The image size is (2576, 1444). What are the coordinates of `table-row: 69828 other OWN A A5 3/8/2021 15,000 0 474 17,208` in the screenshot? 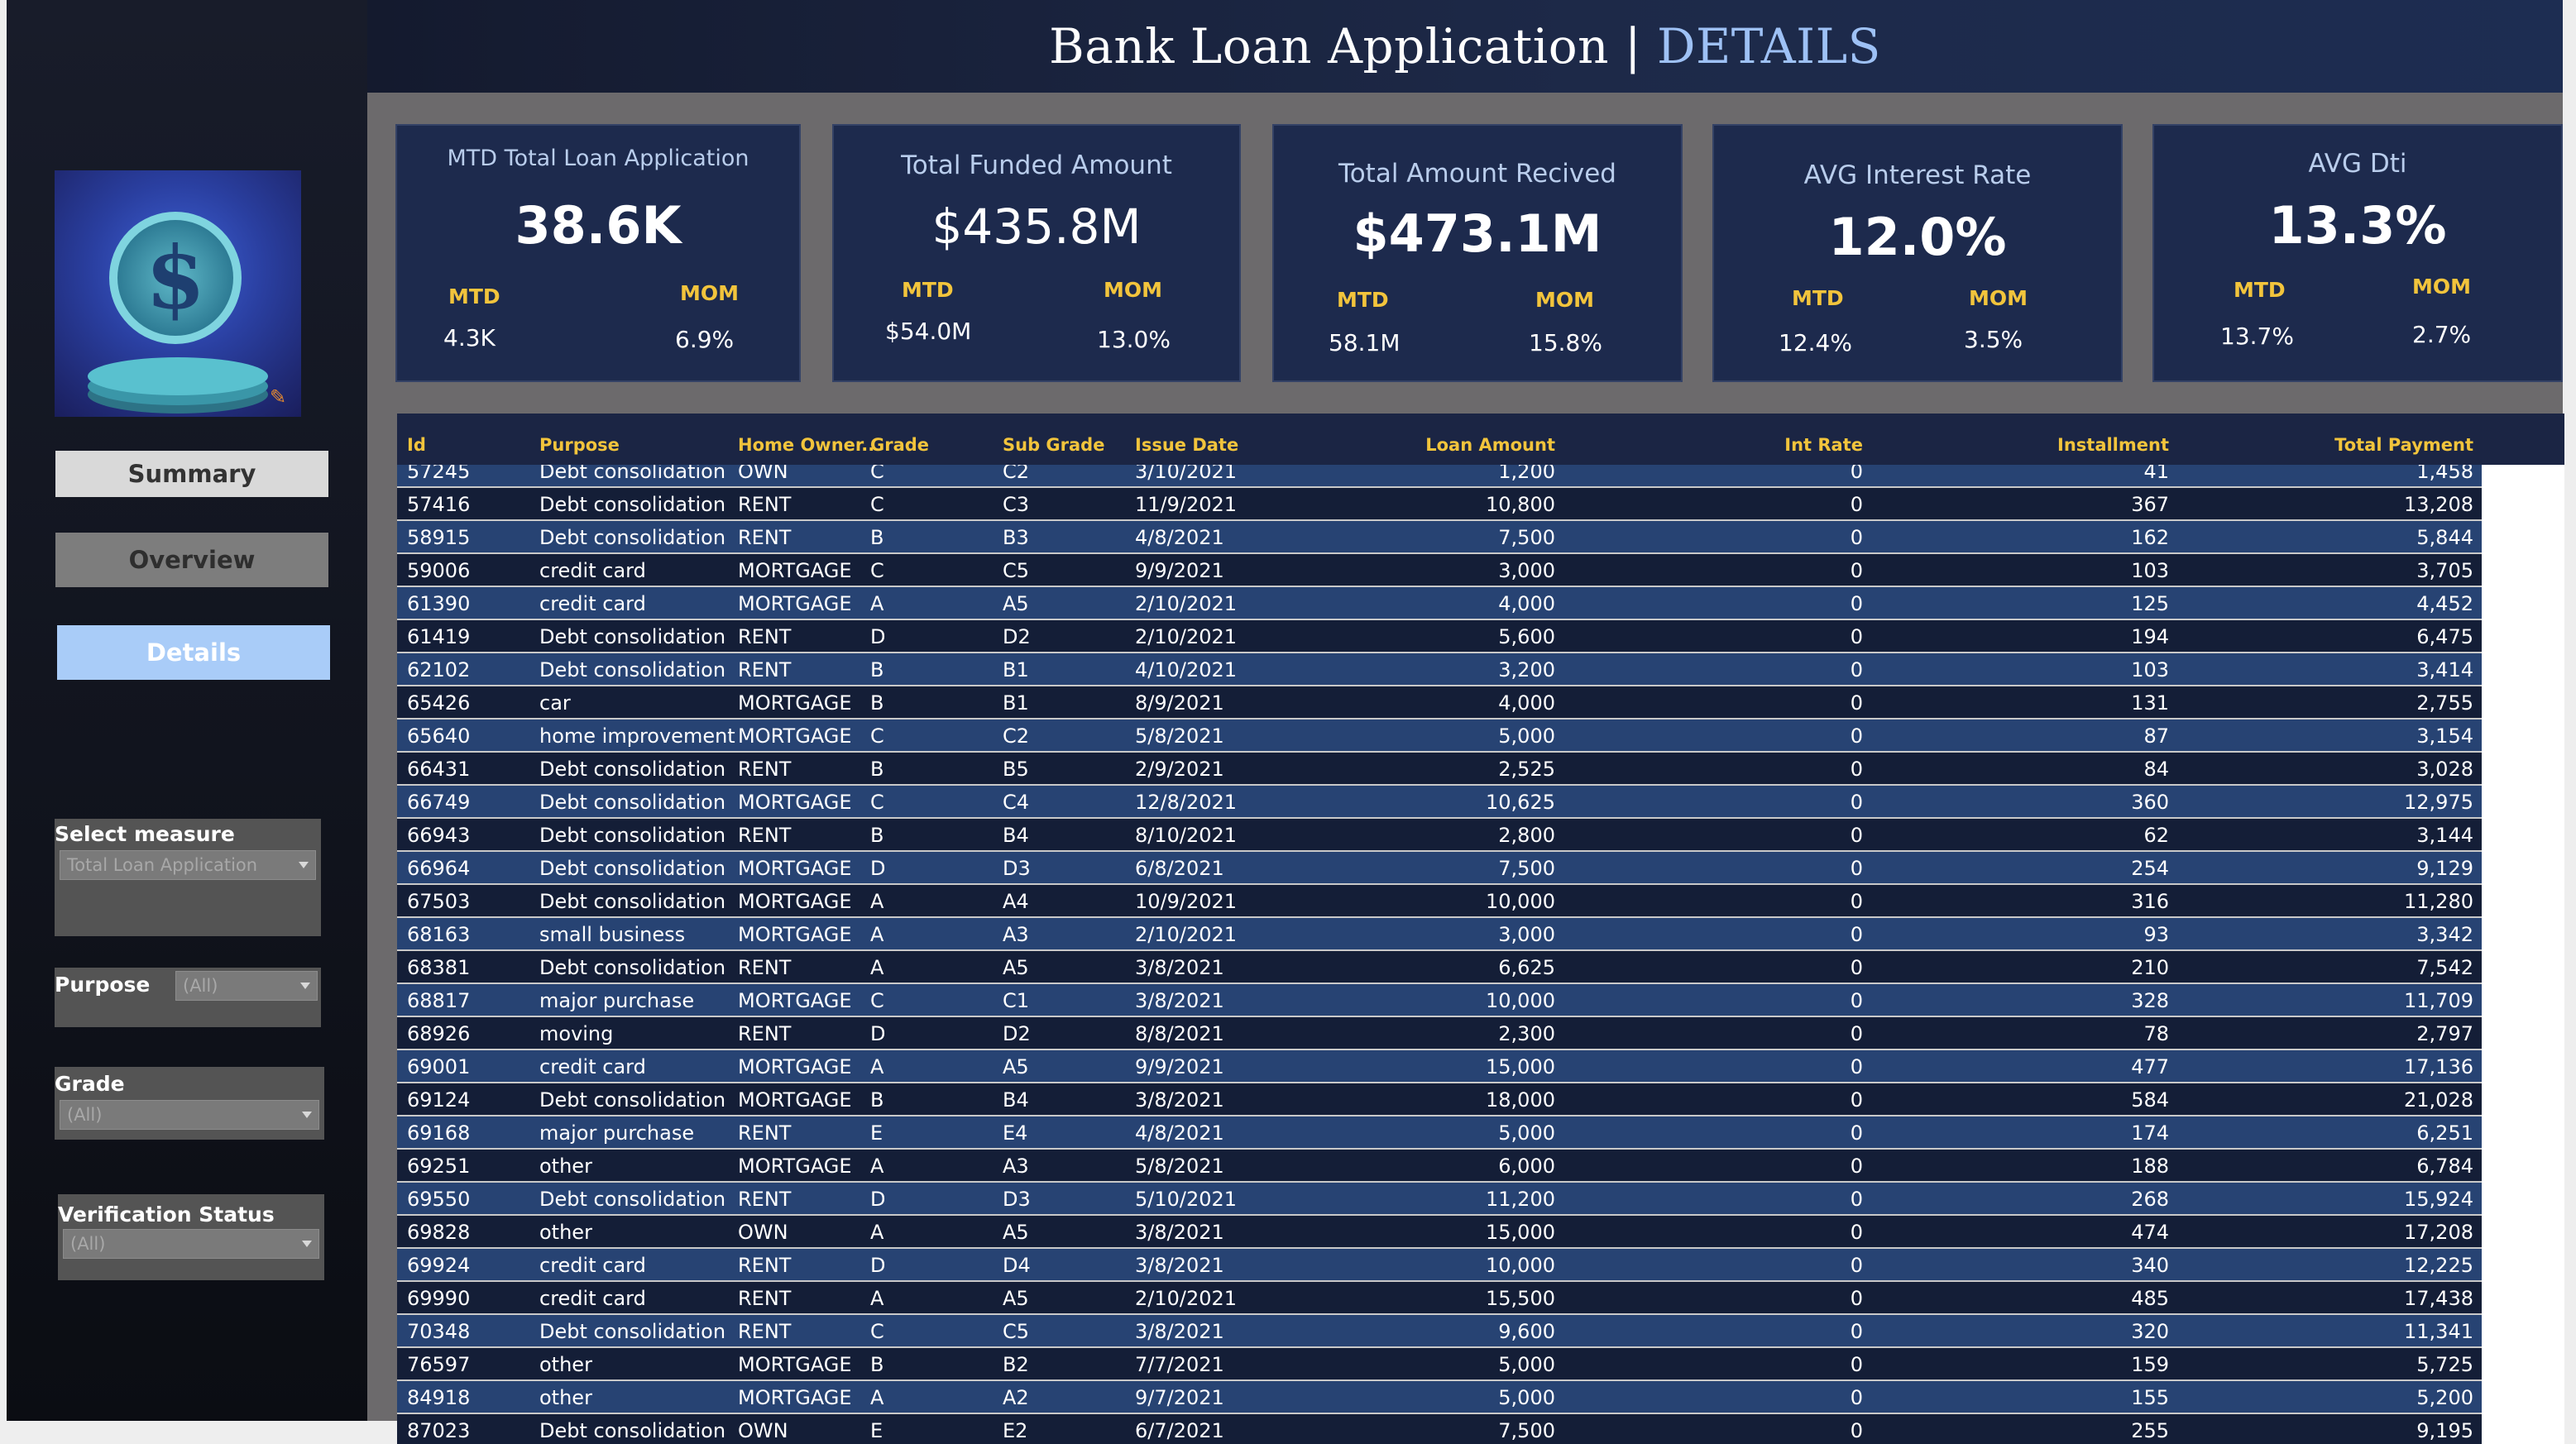 It's located at (1439, 1232).